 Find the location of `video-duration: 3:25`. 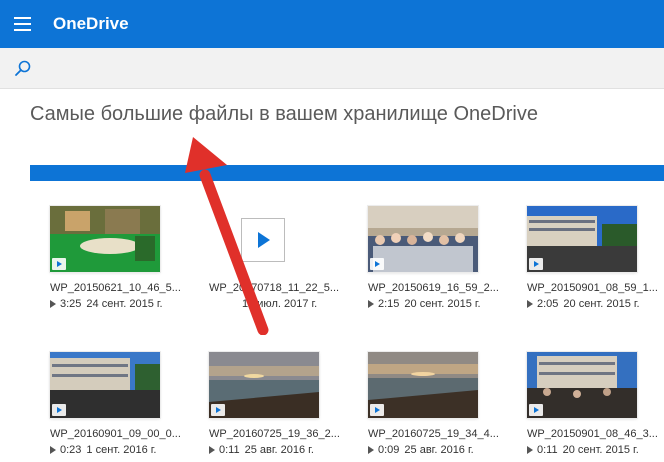

video-duration: 3:25 is located at coordinates (71, 304).